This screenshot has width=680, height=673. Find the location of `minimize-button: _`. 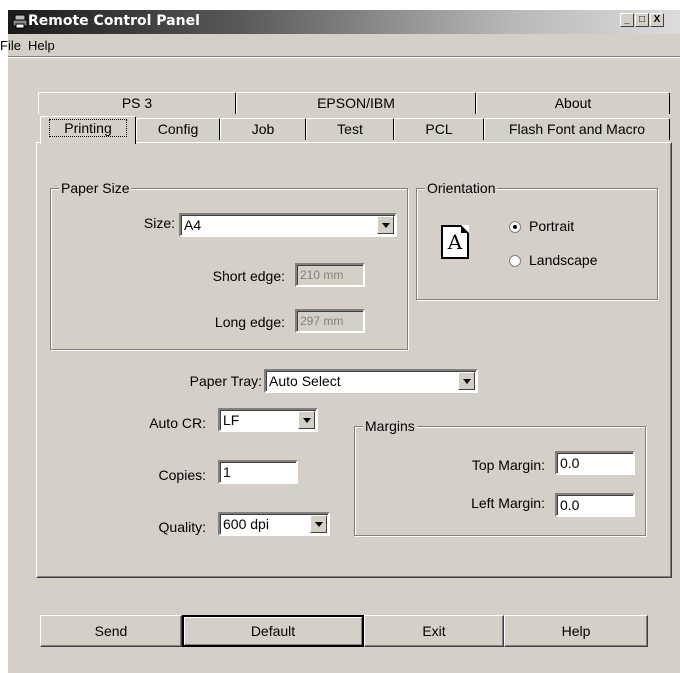

minimize-button: _ is located at coordinates (627, 20).